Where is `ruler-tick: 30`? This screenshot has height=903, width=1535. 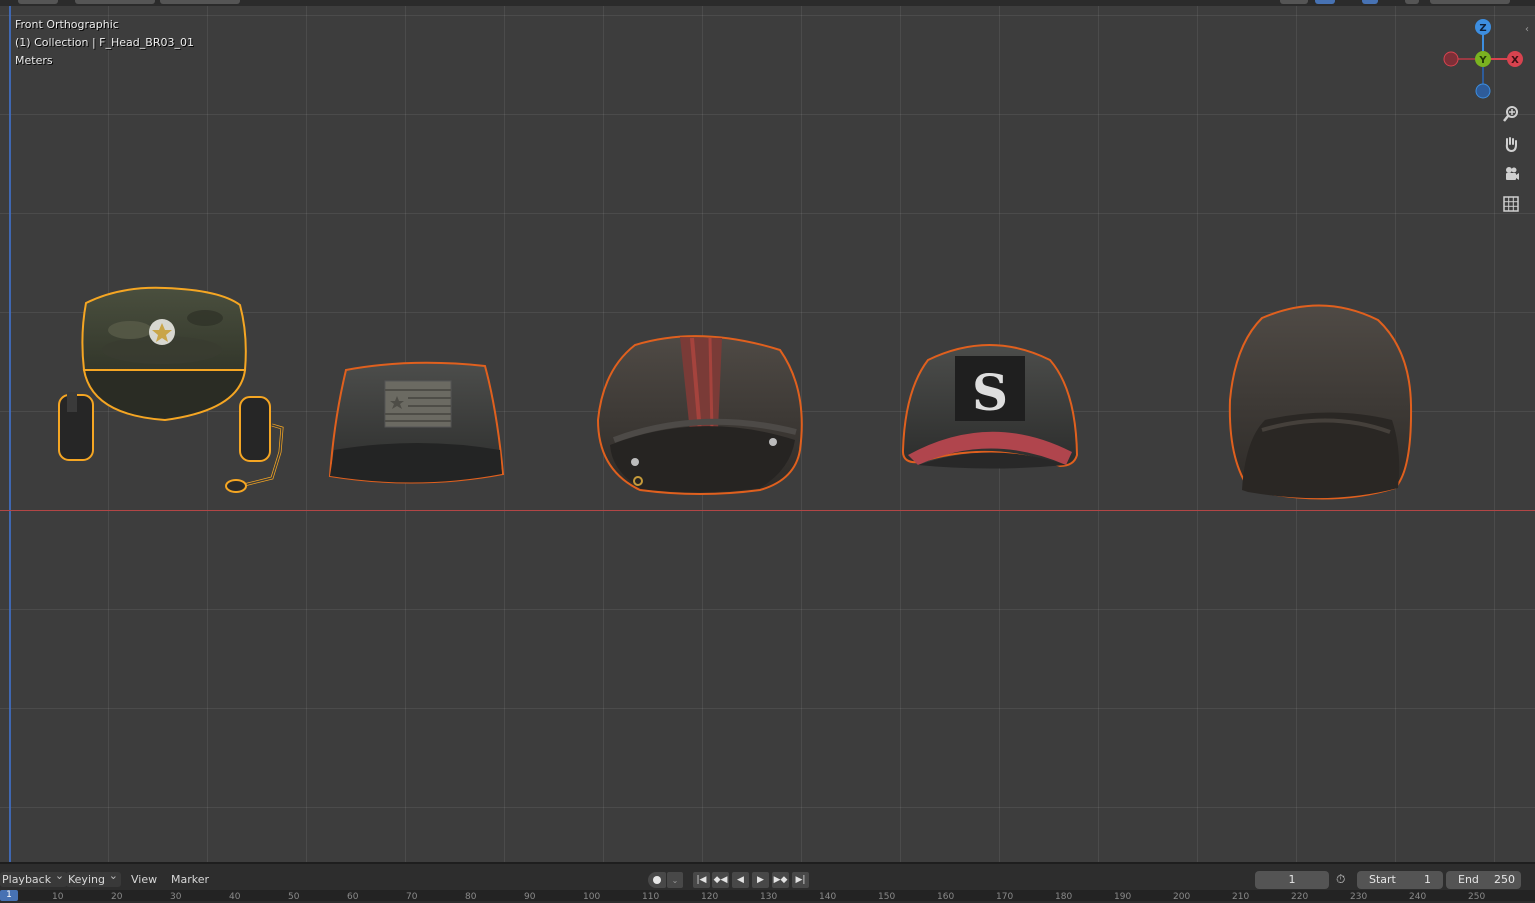 ruler-tick: 30 is located at coordinates (176, 896).